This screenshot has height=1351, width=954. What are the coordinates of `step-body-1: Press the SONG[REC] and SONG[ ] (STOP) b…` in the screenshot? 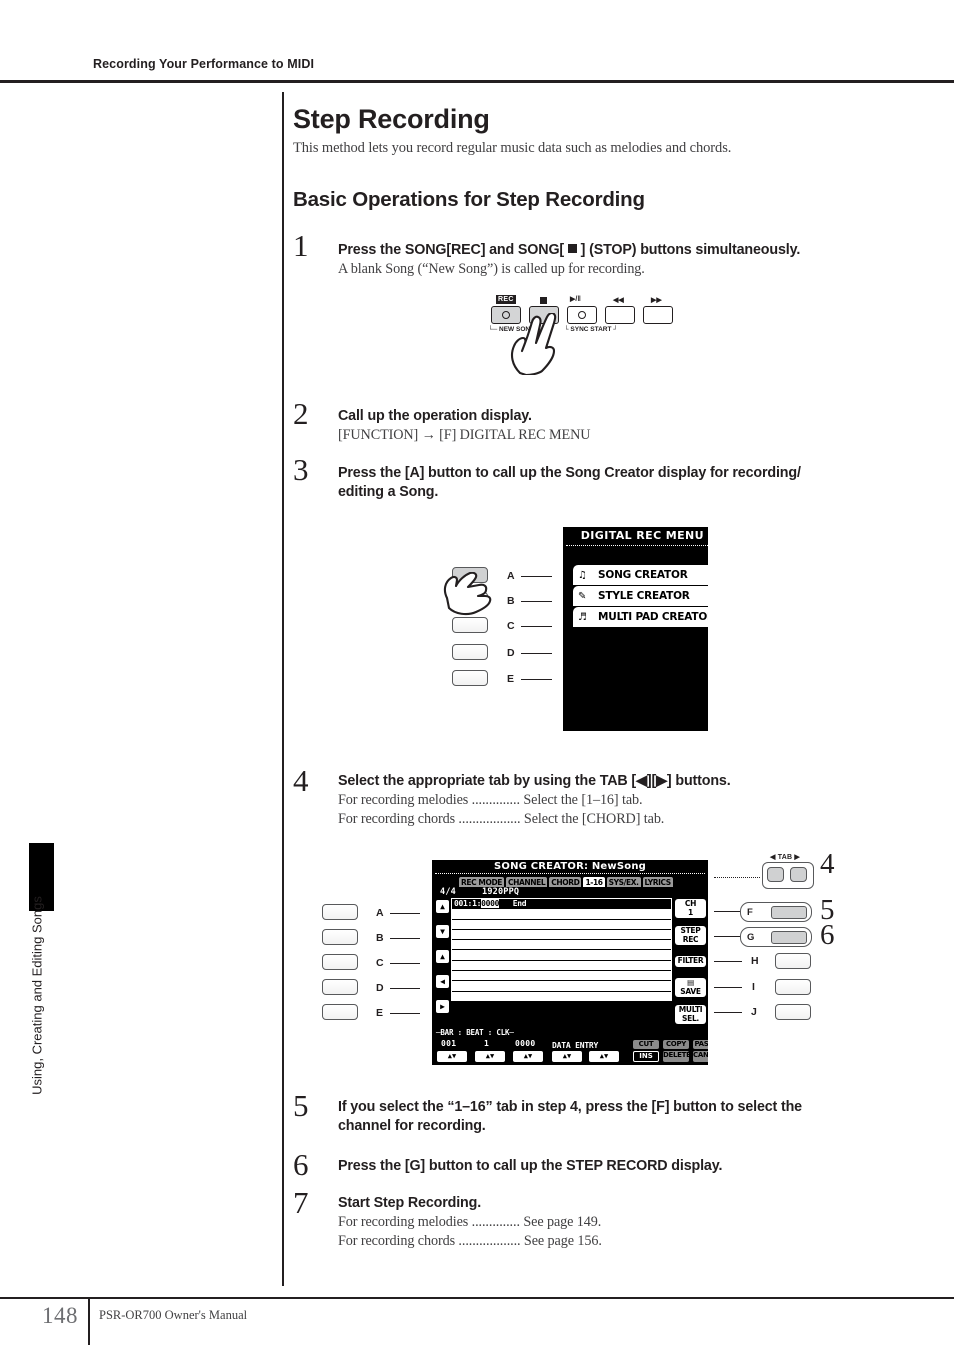 It's located at (608, 260).